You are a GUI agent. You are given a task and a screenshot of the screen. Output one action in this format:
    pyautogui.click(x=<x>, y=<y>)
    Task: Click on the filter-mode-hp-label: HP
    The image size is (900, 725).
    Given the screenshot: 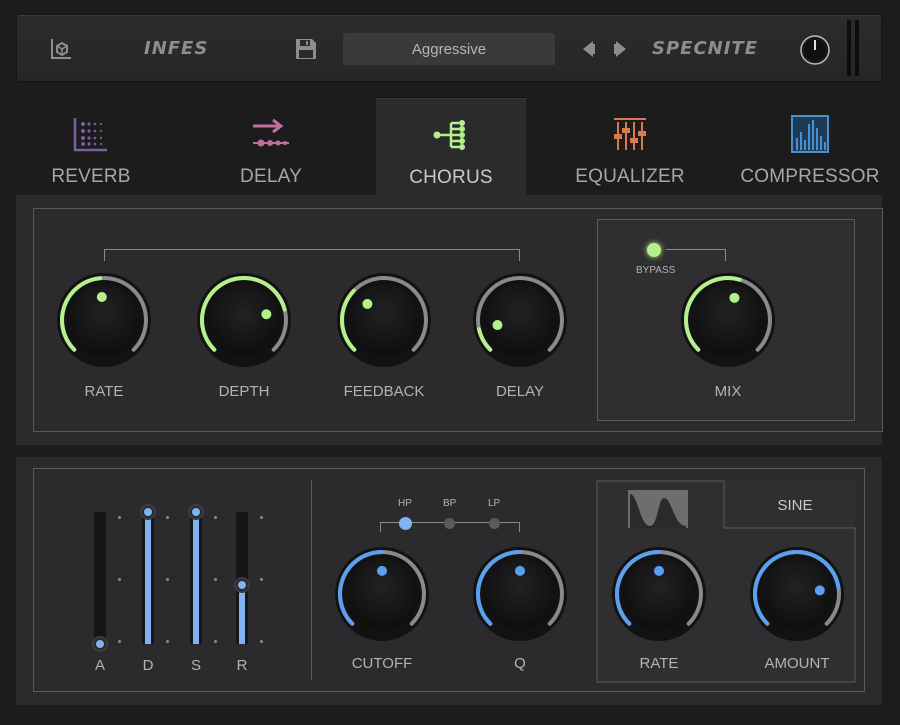 What is the action you would take?
    pyautogui.click(x=405, y=503)
    